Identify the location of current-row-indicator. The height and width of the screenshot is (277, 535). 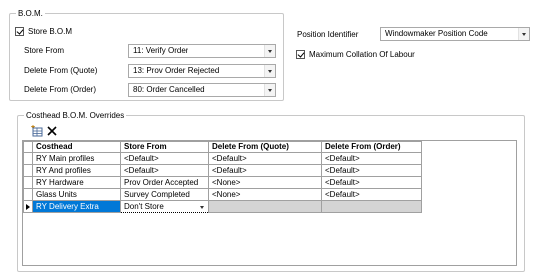
(28, 206).